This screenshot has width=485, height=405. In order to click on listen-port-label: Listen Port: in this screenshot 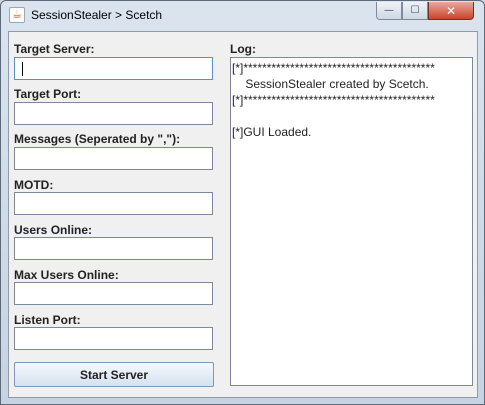, I will do `click(47, 320)`.